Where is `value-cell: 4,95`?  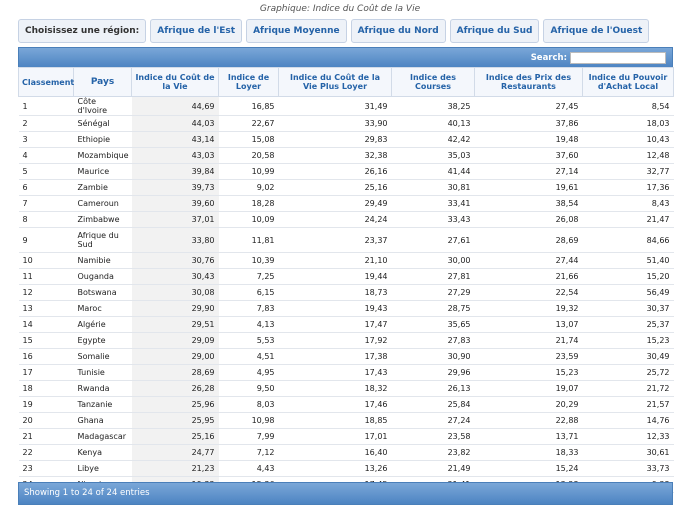
value-cell: 4,95 is located at coordinates (248, 372).